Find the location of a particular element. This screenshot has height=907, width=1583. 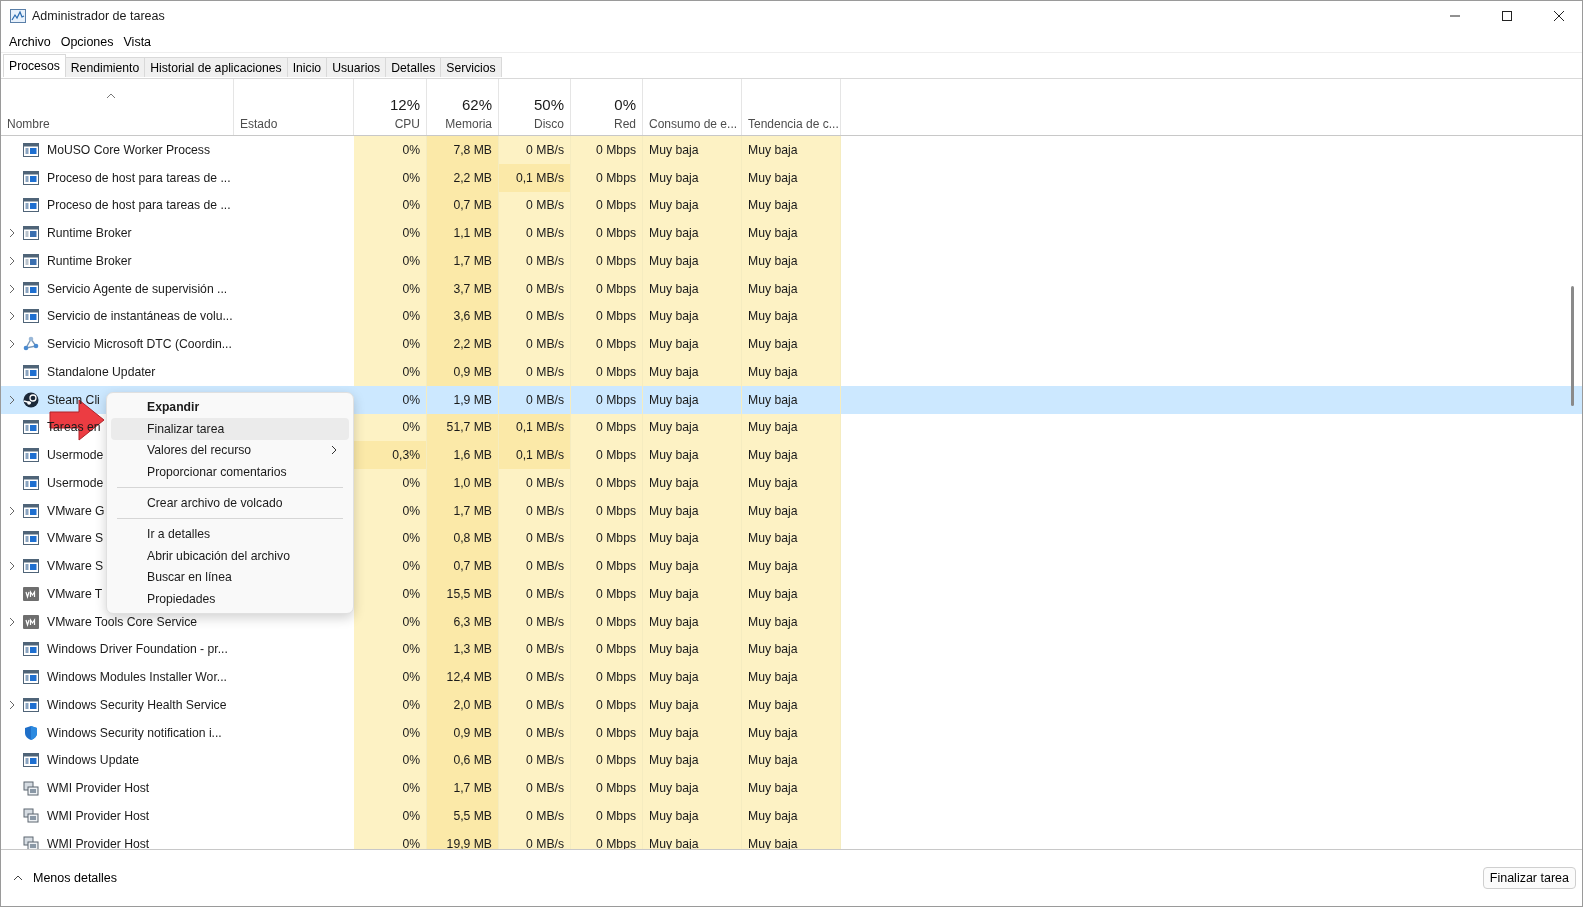

table-cell: 2,2 MB is located at coordinates (463, 344).